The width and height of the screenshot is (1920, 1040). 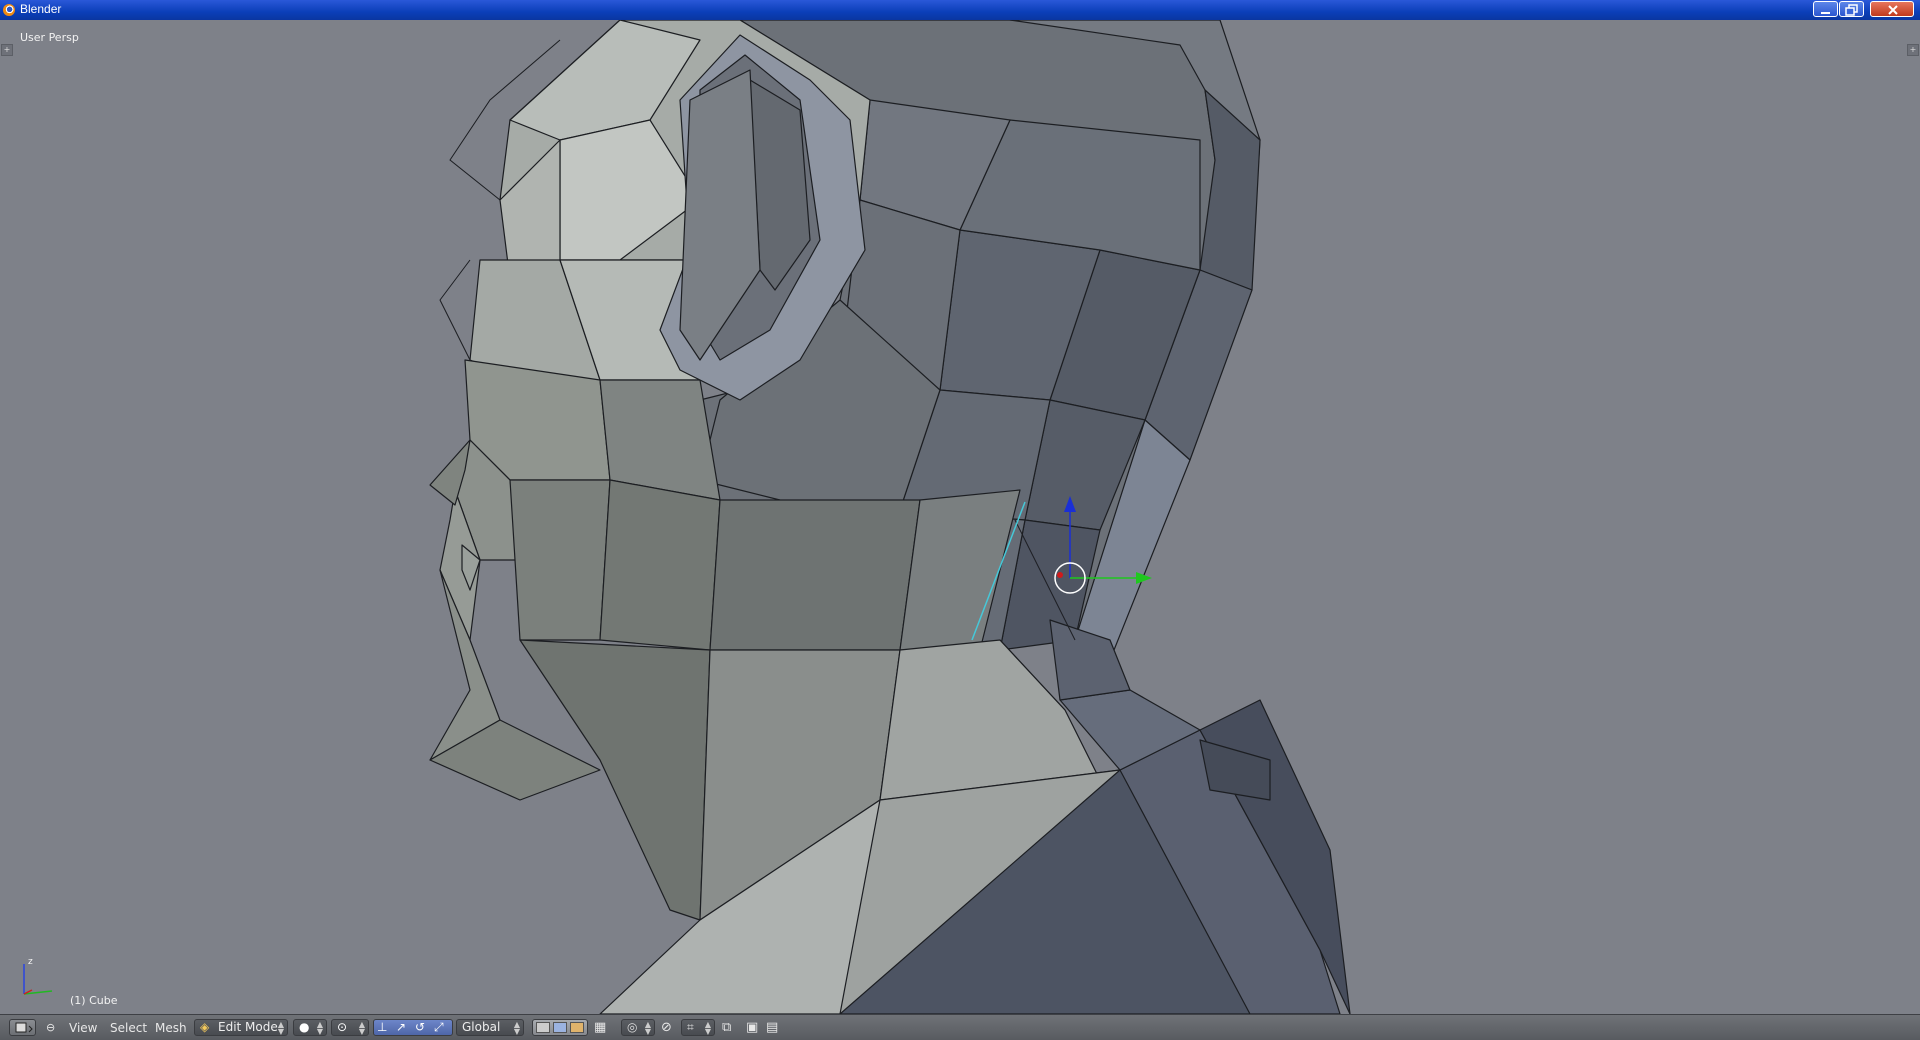 I want to click on snap-grid-icon: ⌗, so click(x=690, y=1027).